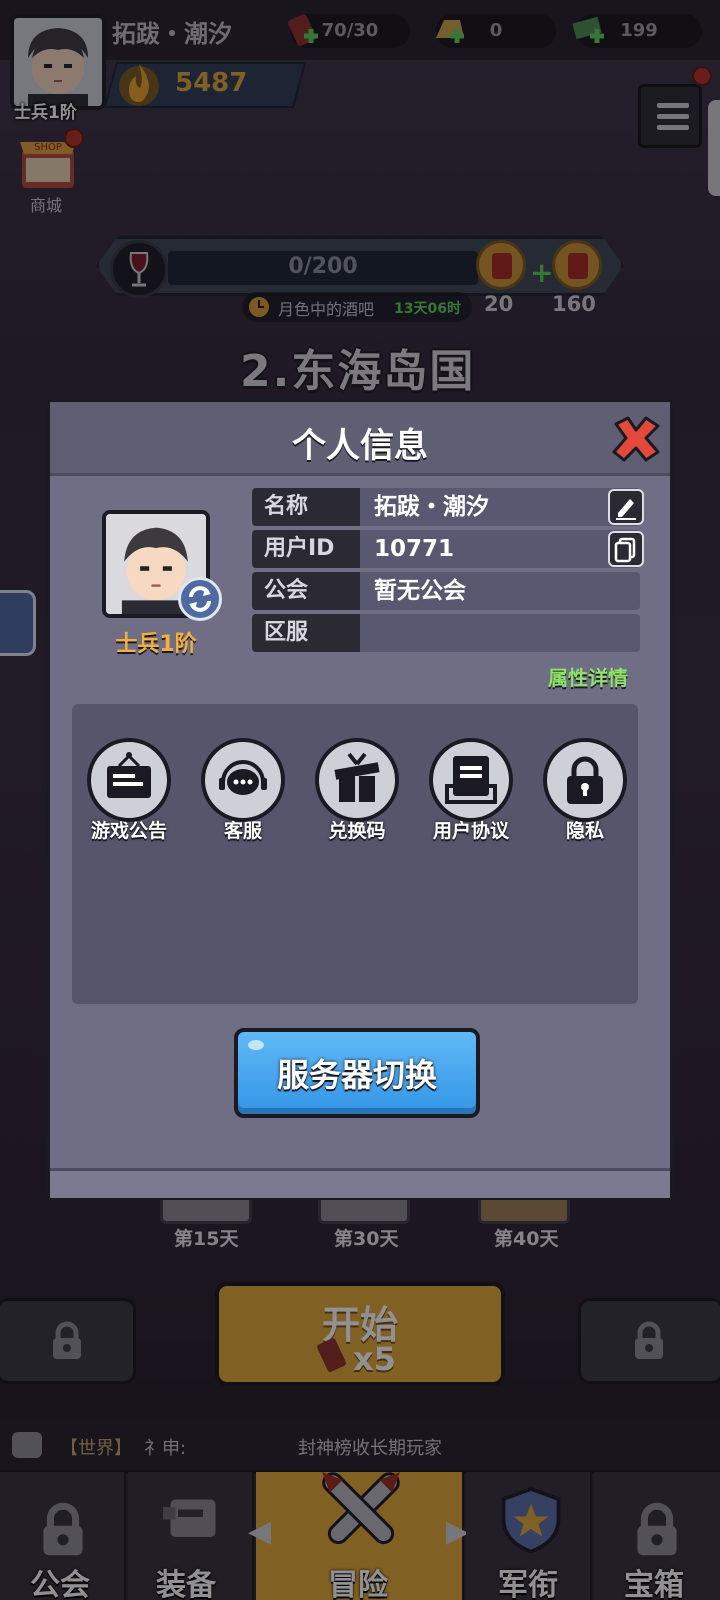 The height and width of the screenshot is (1600, 720). I want to click on locked-left-button, so click(68, 1341).